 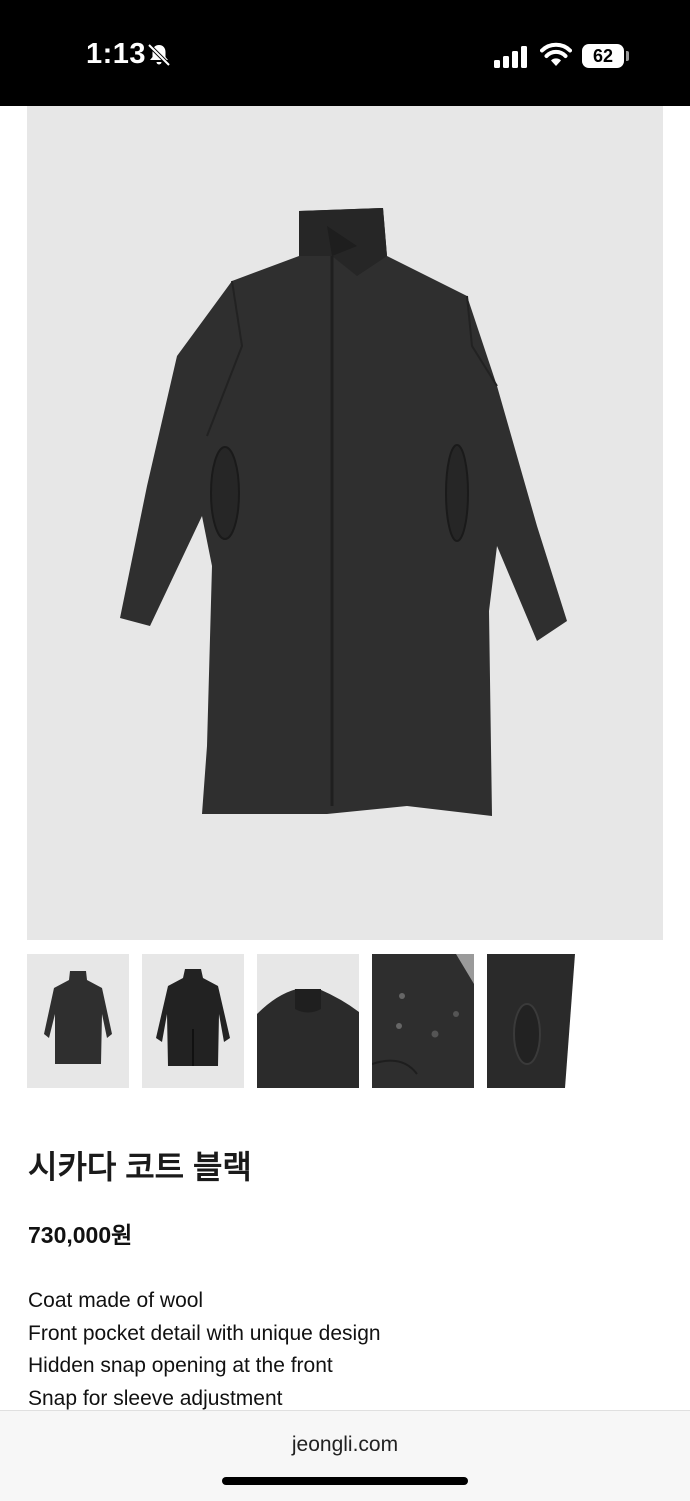 I want to click on thumbnail-pocket-detail, so click(x=538, y=1021).